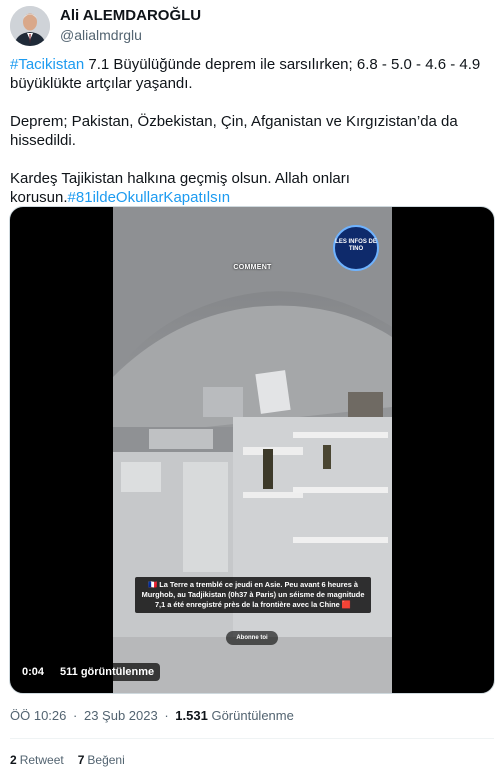  Describe the element at coordinates (149, 197) in the screenshot. I see `hashtag-link: #81ildeOkullarKapatılsın` at that location.